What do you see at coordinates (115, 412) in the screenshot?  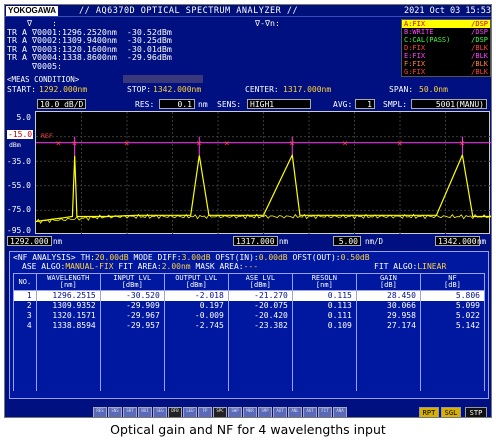 I see `softkey-button: SNS` at bounding box center [115, 412].